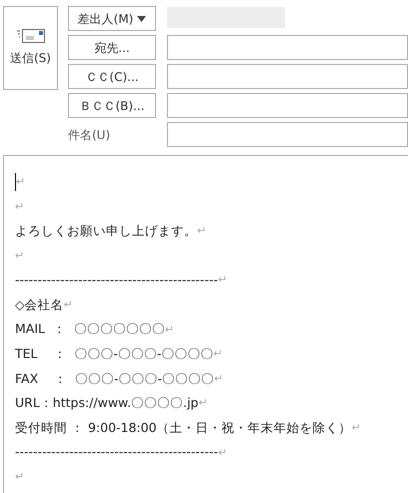  Describe the element at coordinates (89, 135) in the screenshot. I see `subject-label: 件名(U)` at that location.